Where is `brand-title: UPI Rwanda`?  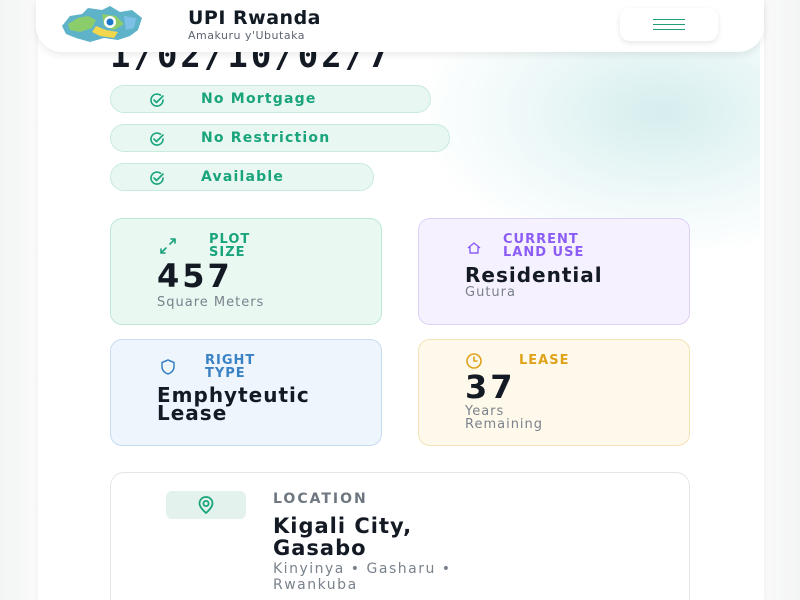
brand-title: UPI Rwanda is located at coordinates (254, 18).